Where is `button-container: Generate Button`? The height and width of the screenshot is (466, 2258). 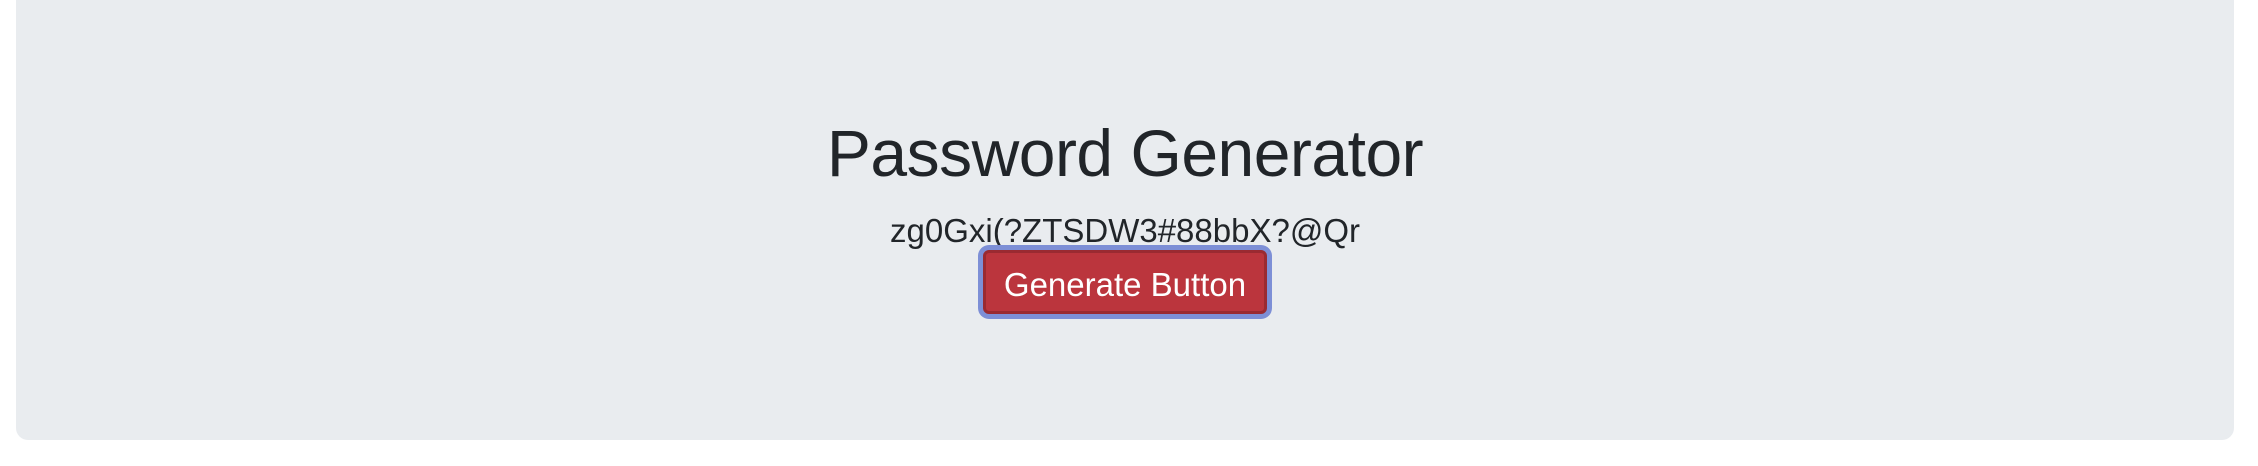
button-container: Generate Button is located at coordinates (1125, 282).